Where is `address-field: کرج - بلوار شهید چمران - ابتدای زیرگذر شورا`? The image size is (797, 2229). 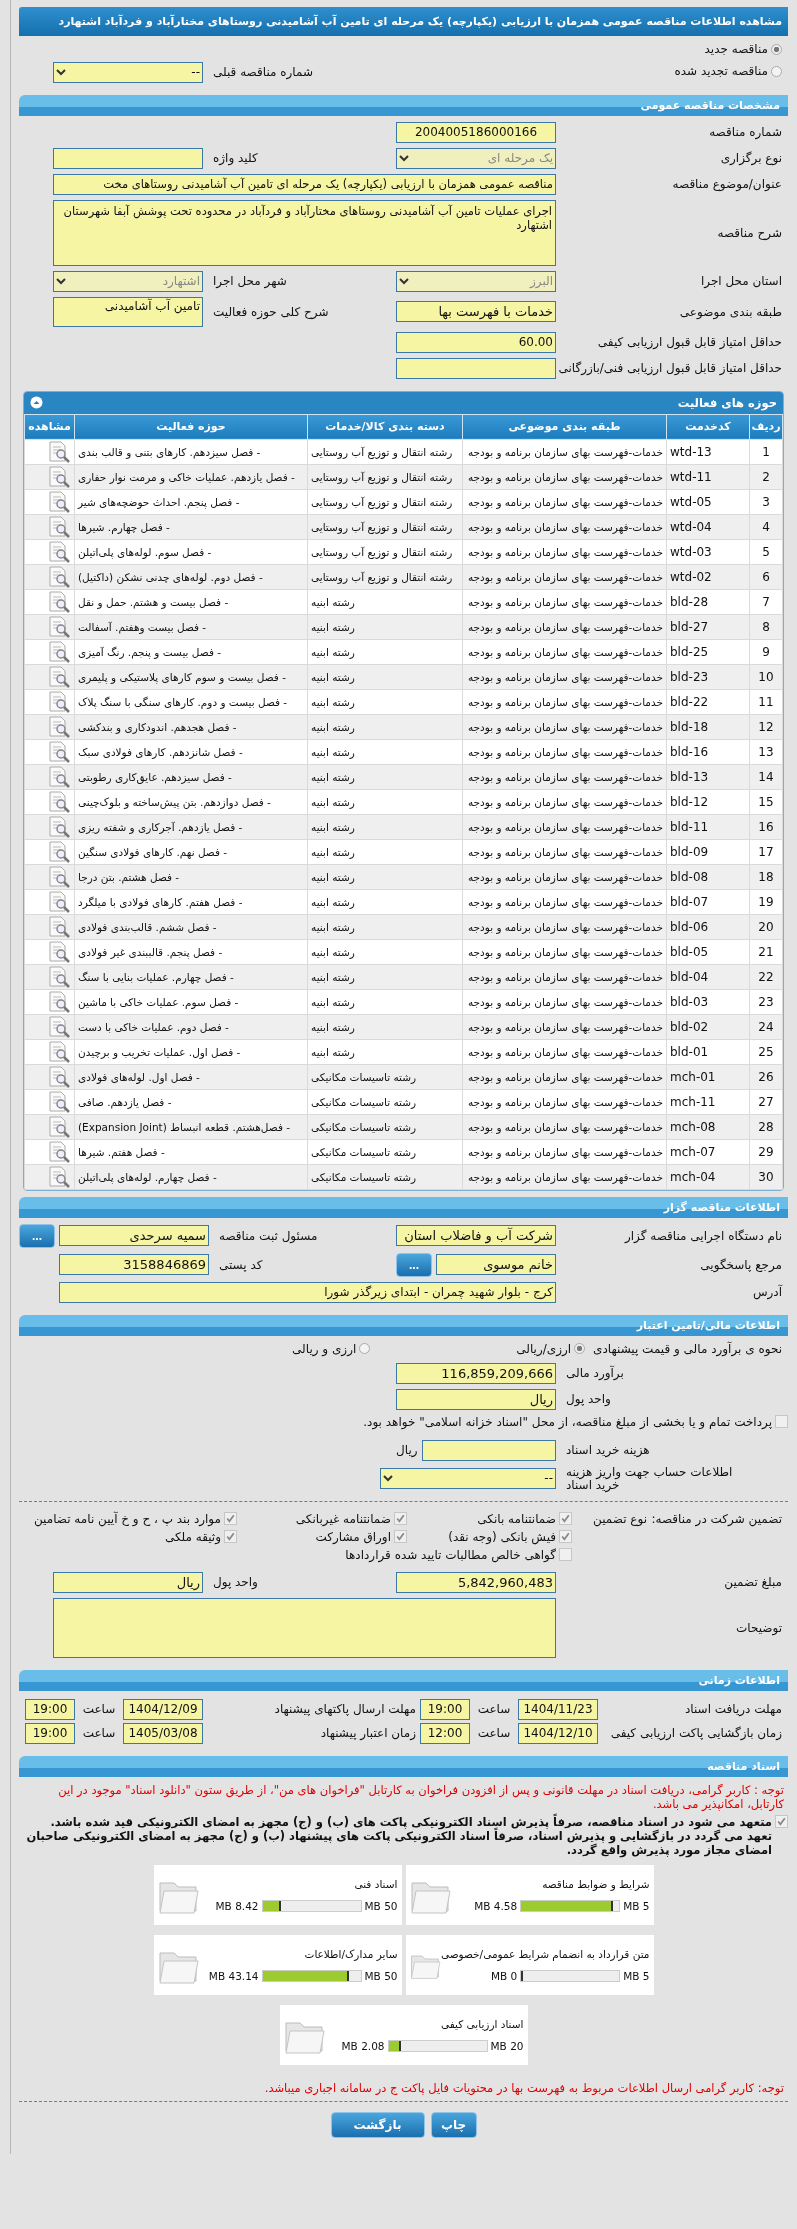
address-field: کرج - بلوار شهید چمران - ابتدای زیرگذر شورا is located at coordinates (307, 1292).